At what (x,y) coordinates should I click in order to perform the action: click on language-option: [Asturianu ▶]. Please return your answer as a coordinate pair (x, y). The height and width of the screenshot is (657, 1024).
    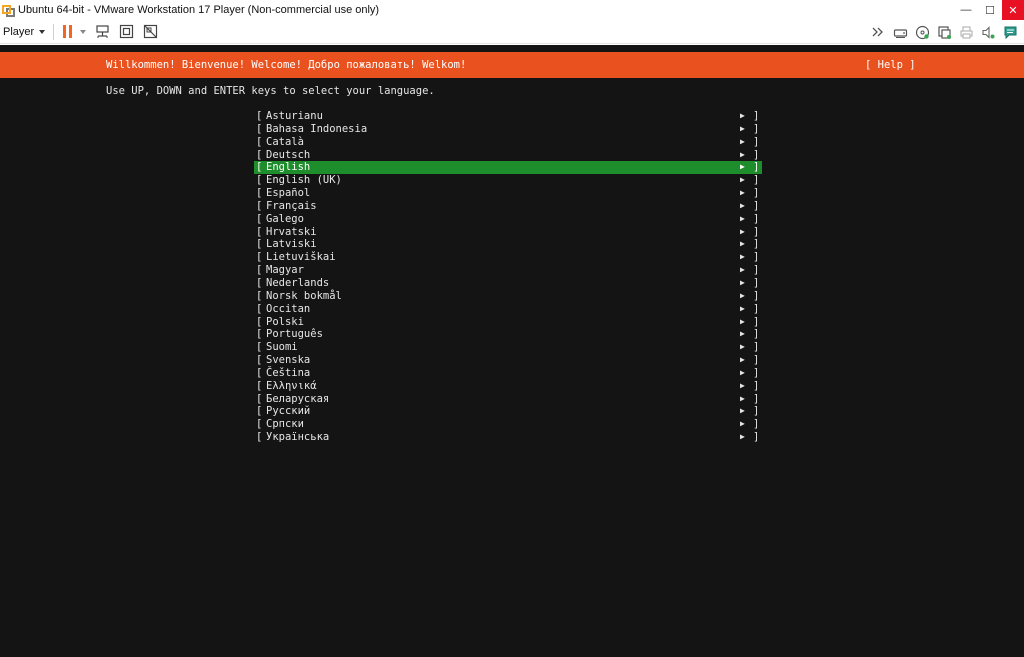
    Looking at the image, I should click on (508, 116).